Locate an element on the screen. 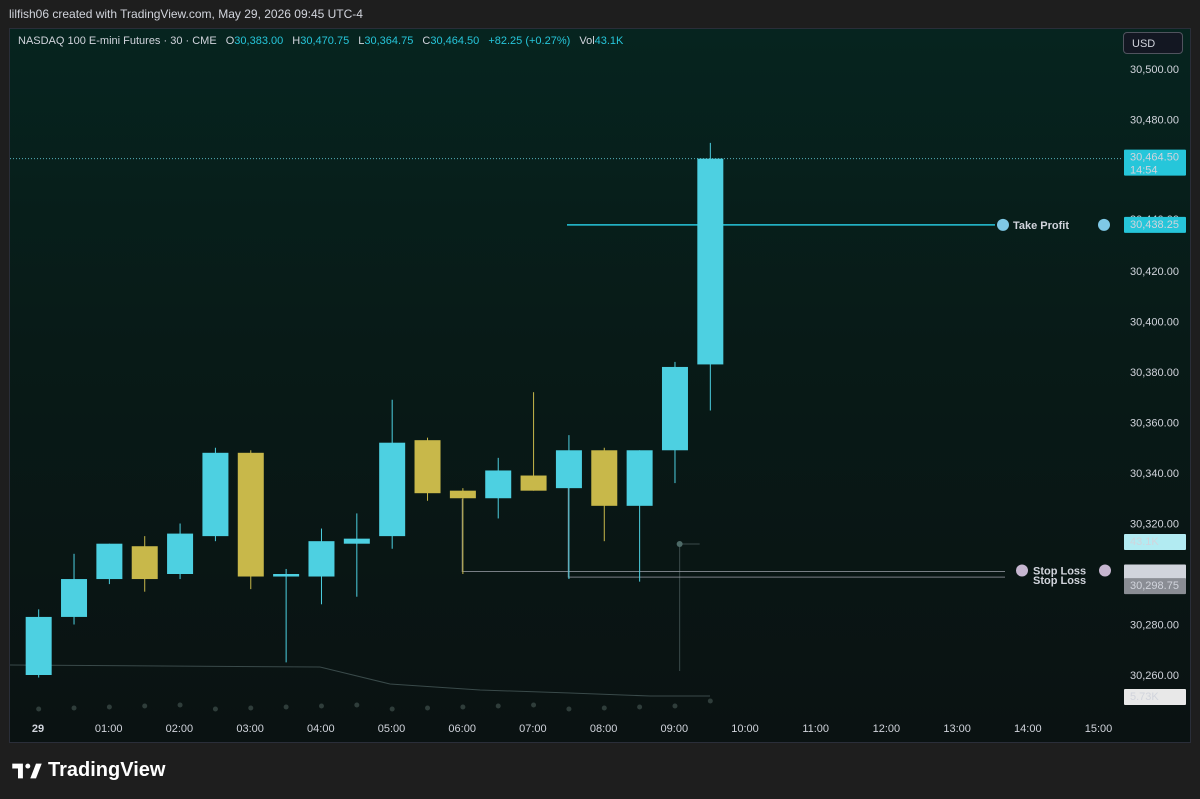  low-value: 30,364.75 is located at coordinates (389, 41).